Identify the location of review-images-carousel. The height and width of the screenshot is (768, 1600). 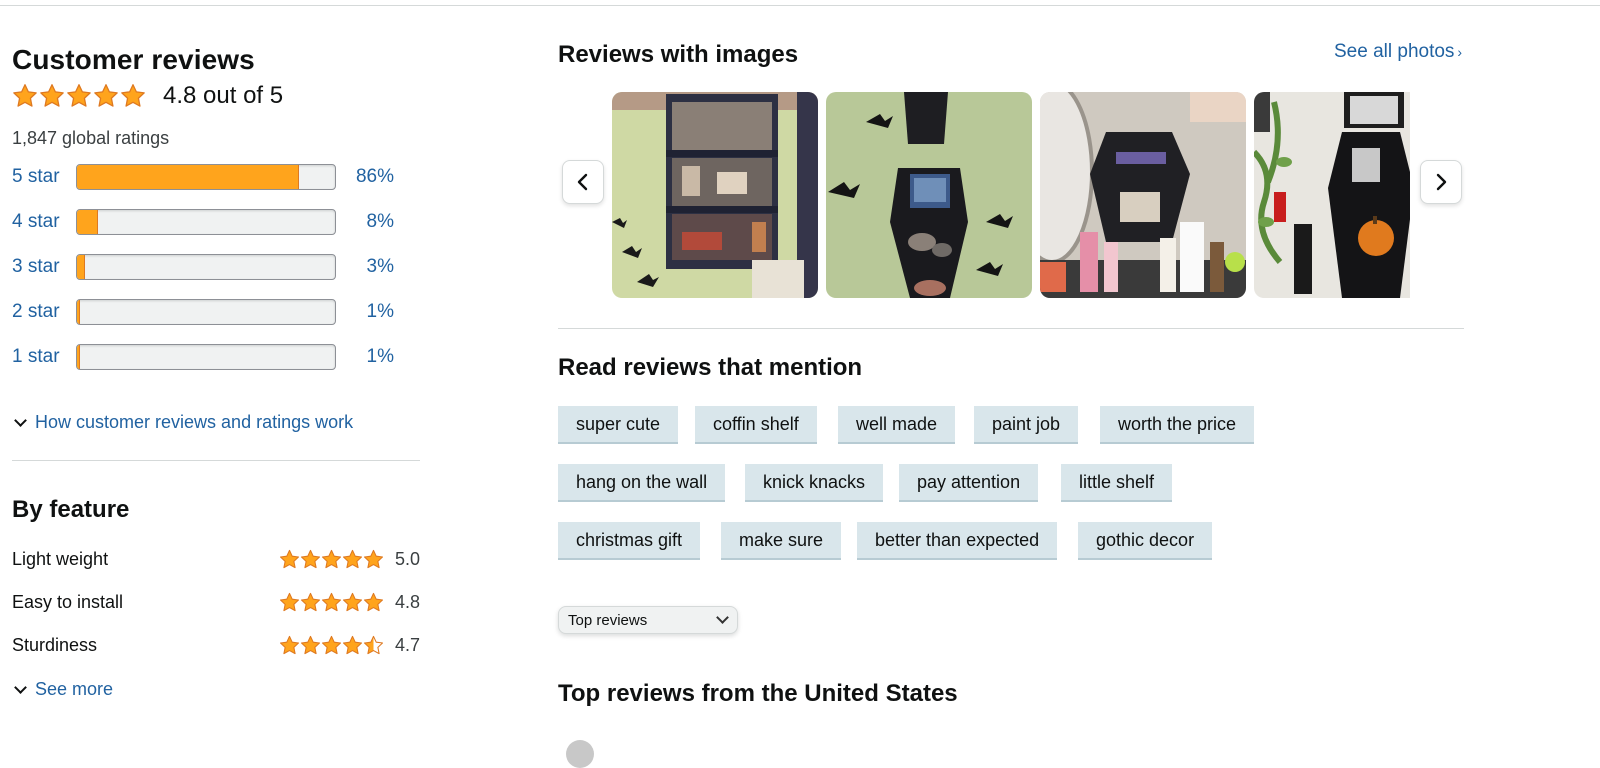
(1011, 195).